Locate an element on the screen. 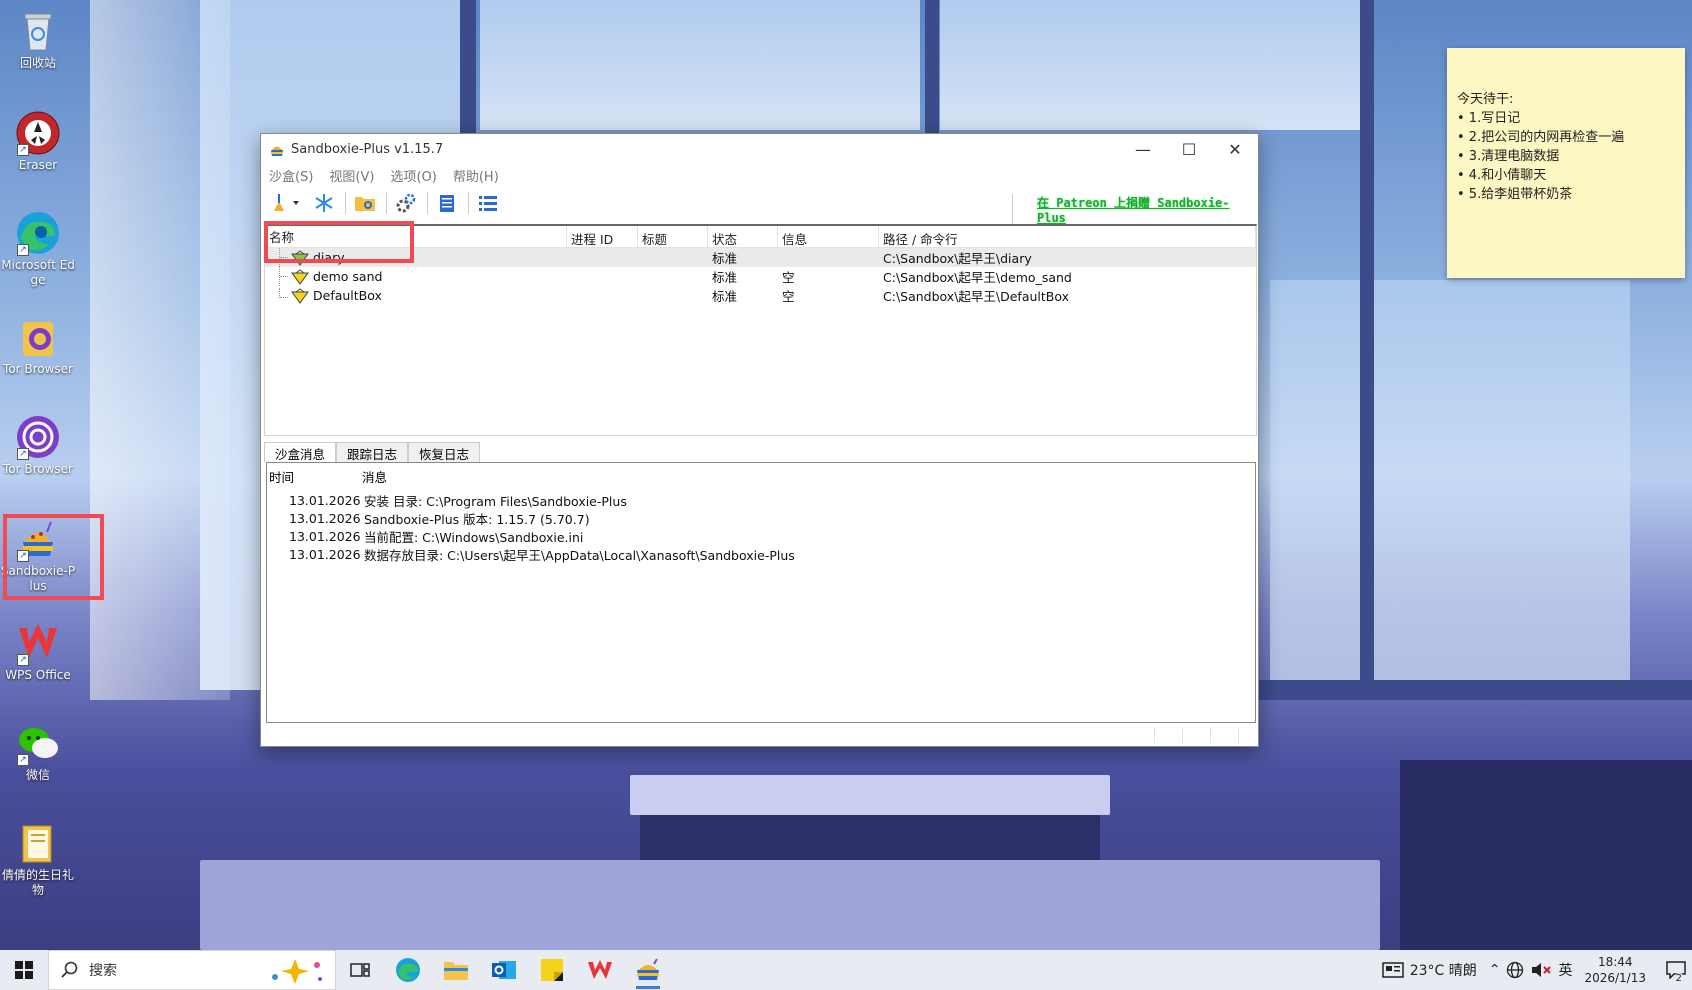 The image size is (1692, 990). gears-icon is located at coordinates (406, 203).